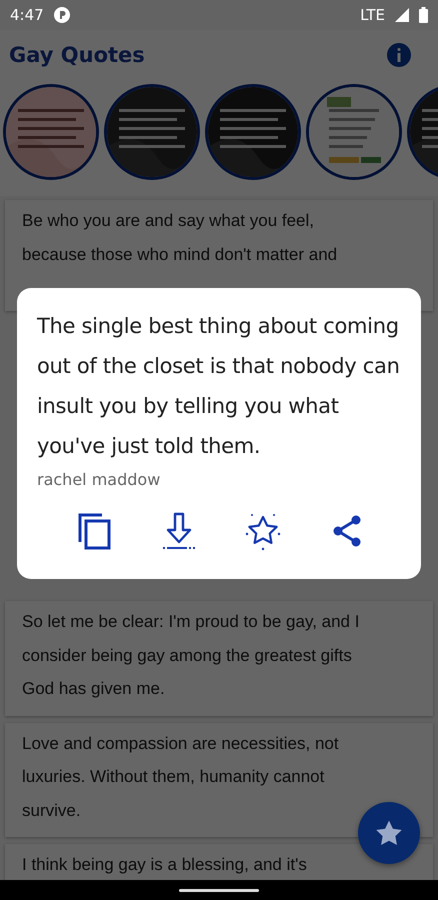  I want to click on quote-card: I think being gay is a blessing, and it's, so click(219, 862).